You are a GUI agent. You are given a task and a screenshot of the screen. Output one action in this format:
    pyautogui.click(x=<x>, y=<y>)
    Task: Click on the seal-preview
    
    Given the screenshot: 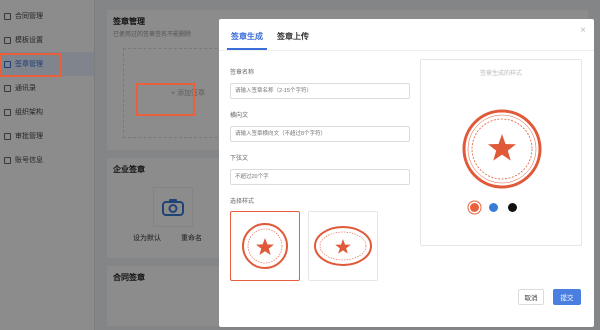 What is the action you would take?
    pyautogui.click(x=502, y=150)
    